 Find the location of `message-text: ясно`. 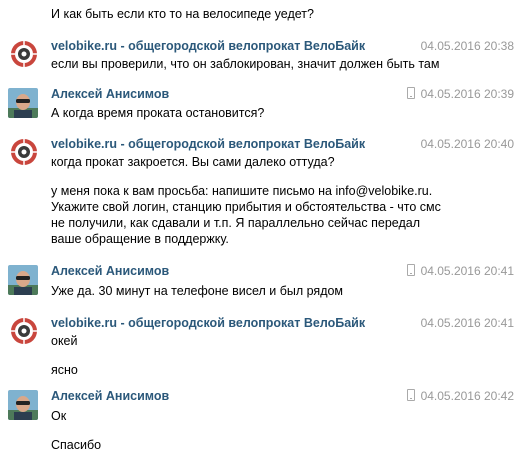

message-text: ясно is located at coordinates (64, 370).